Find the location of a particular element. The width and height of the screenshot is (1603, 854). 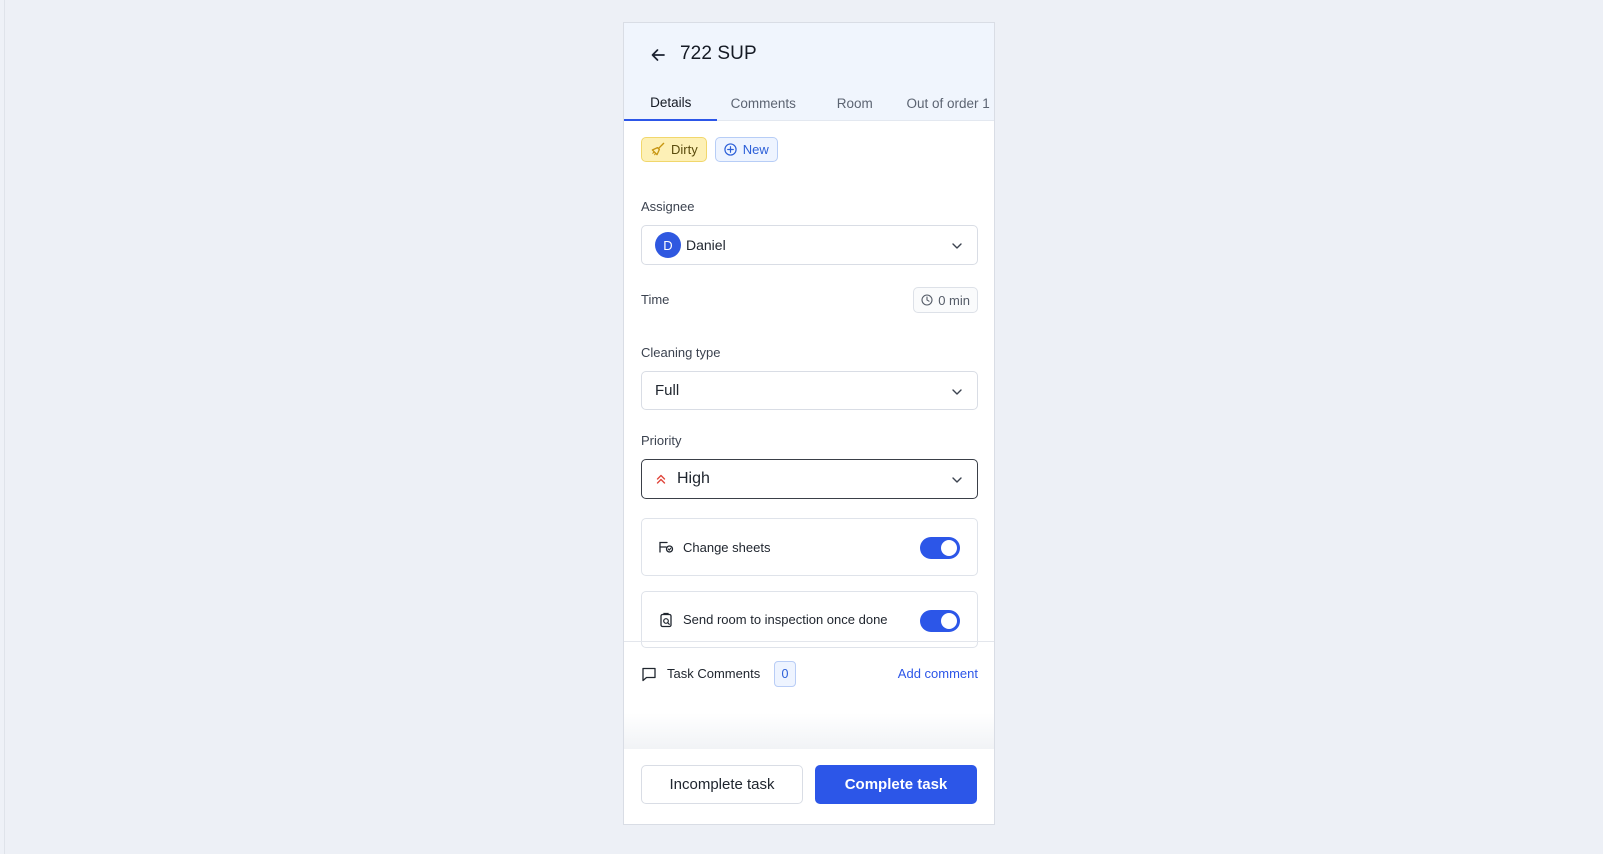

time-value-pill: 0 min is located at coordinates (945, 300).